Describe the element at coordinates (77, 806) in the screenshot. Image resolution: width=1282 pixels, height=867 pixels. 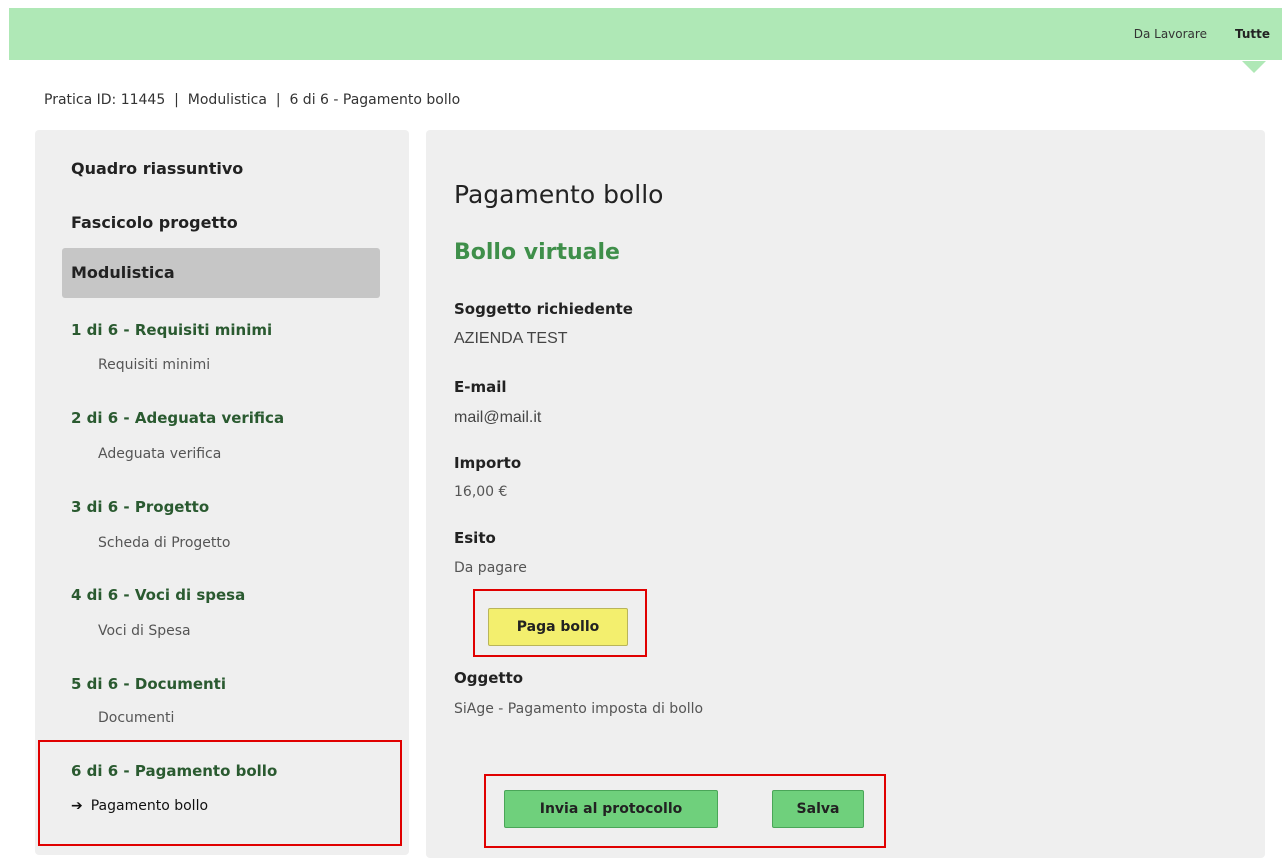
I see `arrow-right-icon: ➔` at that location.